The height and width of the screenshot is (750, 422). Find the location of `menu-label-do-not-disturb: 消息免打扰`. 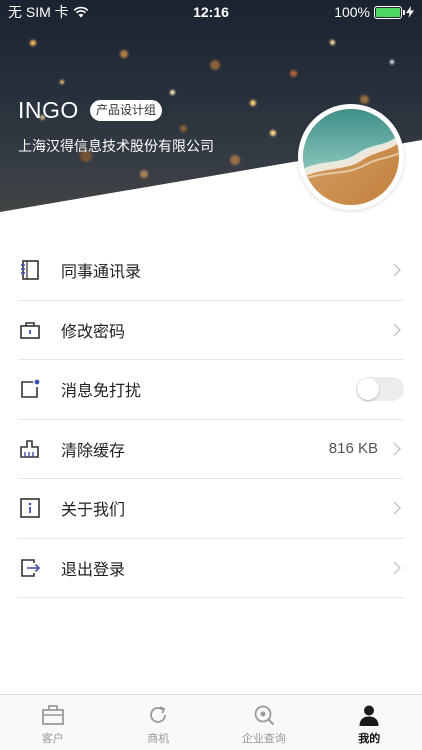

menu-label-do-not-disturb: 消息免打扰 is located at coordinates (101, 392).